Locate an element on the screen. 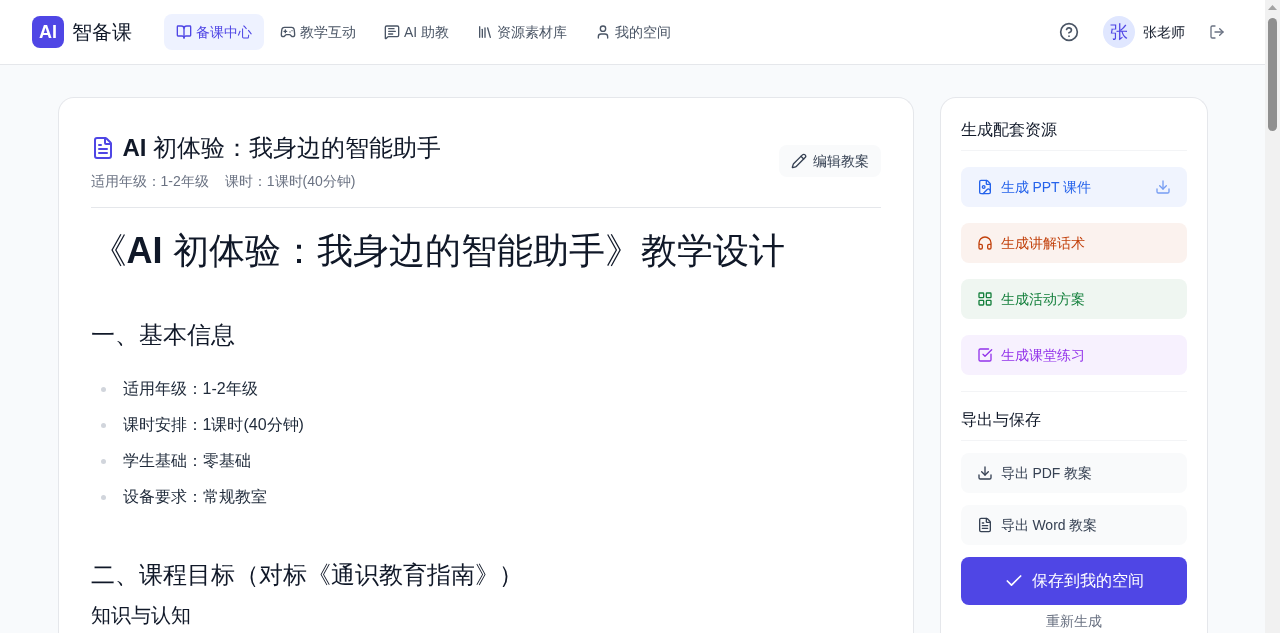 Image resolution: width=1280 pixels, height=633 pixels. headphones-icon is located at coordinates (984, 243).